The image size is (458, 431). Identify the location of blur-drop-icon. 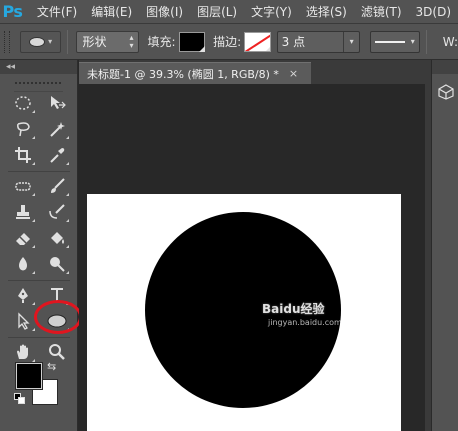
(23, 264).